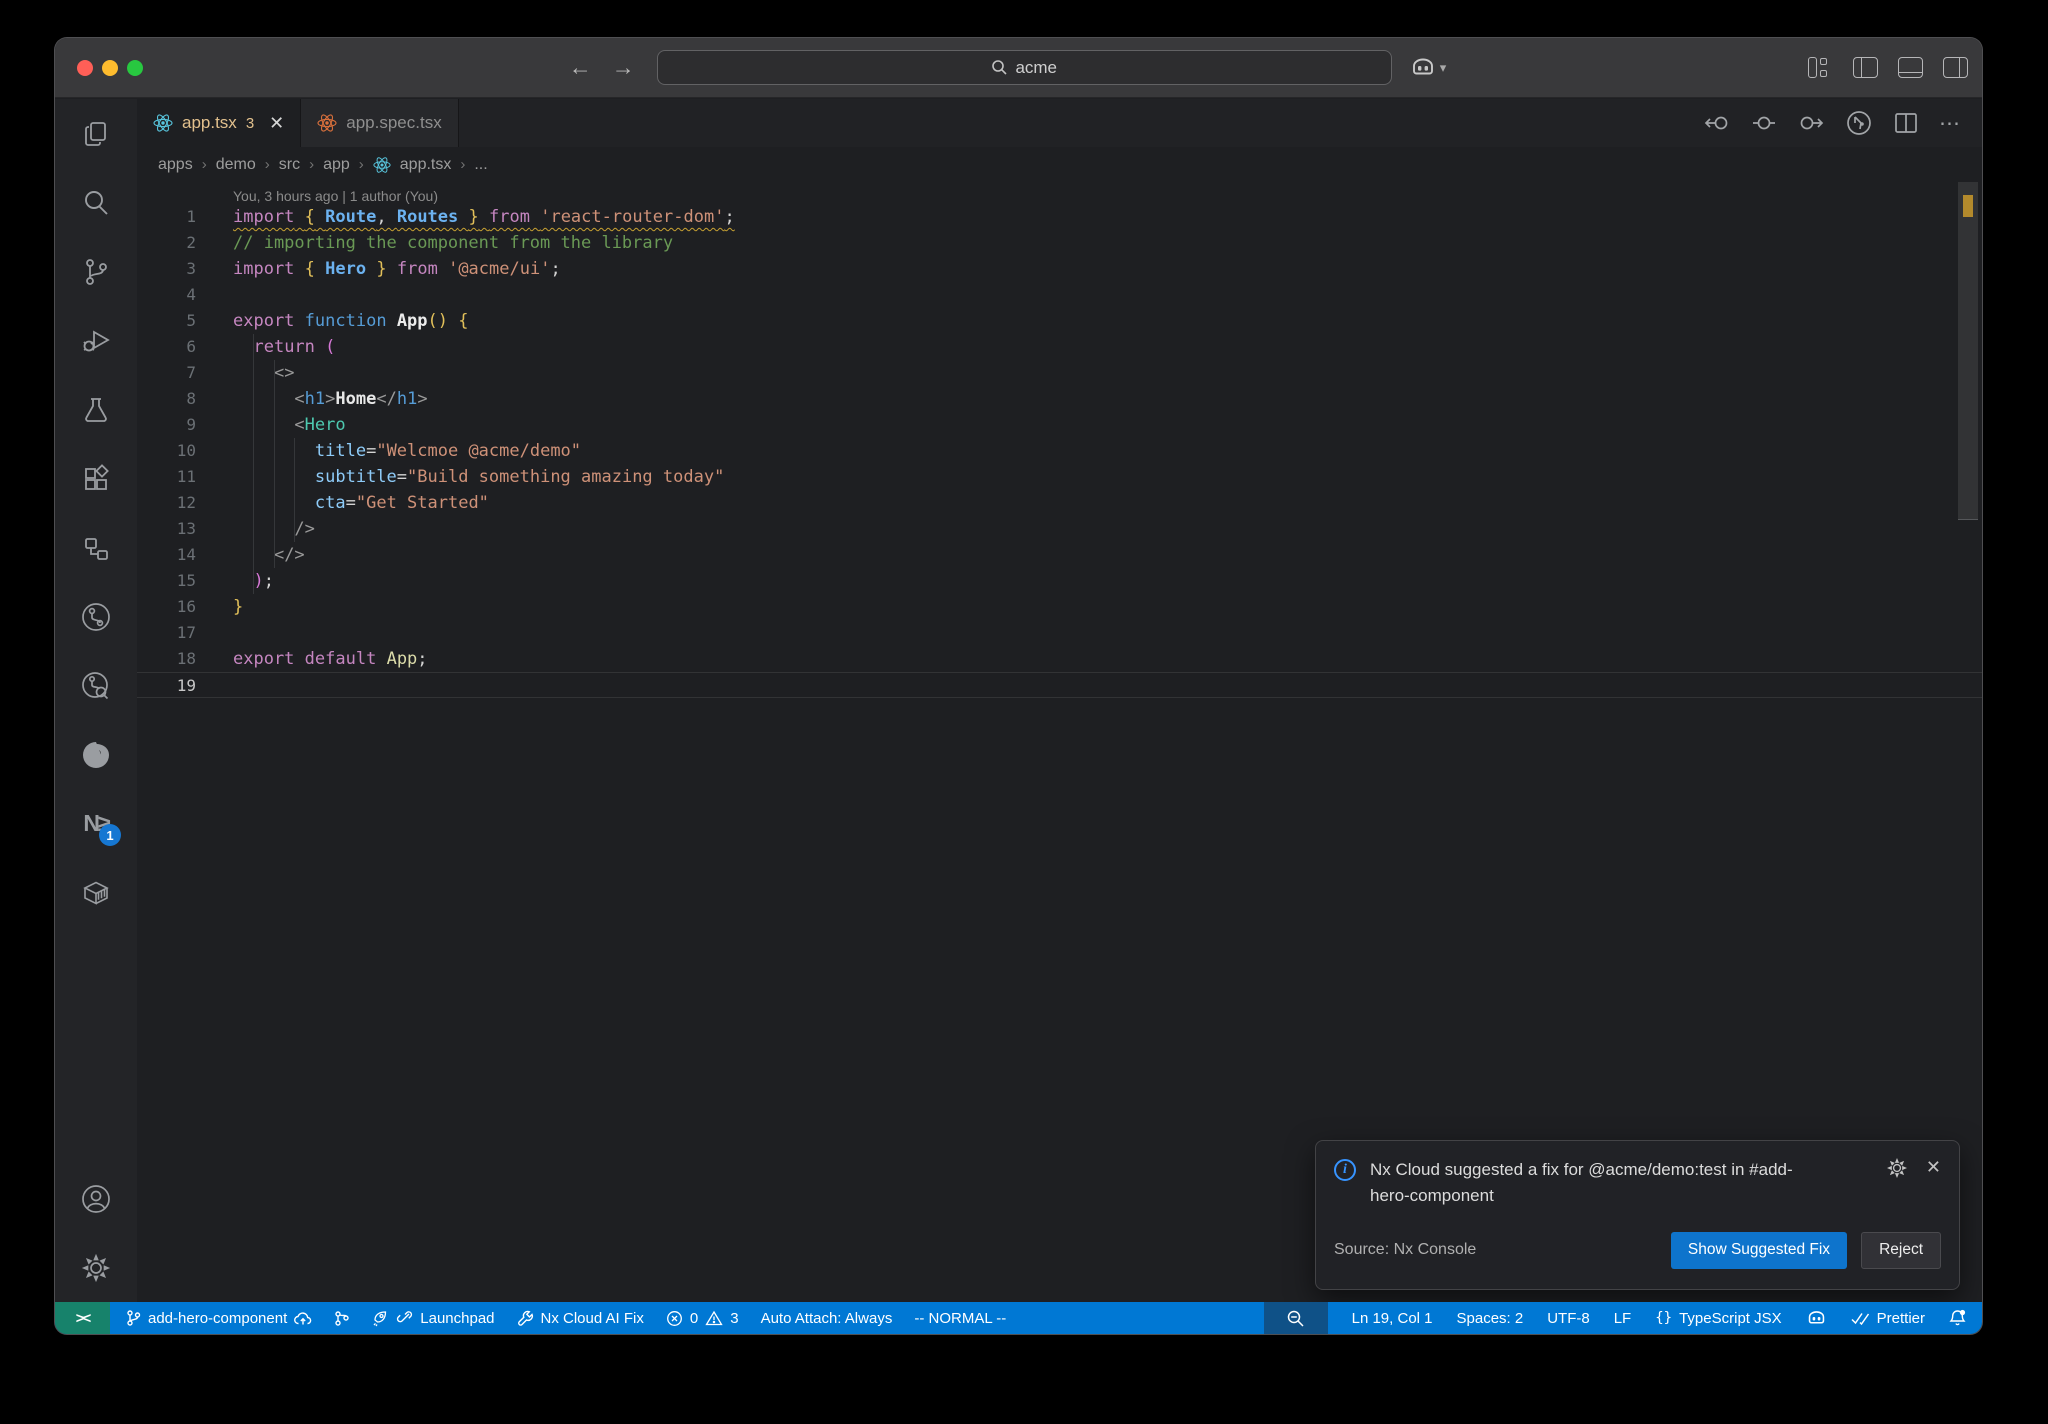  I want to click on account-icon, so click(96, 1198).